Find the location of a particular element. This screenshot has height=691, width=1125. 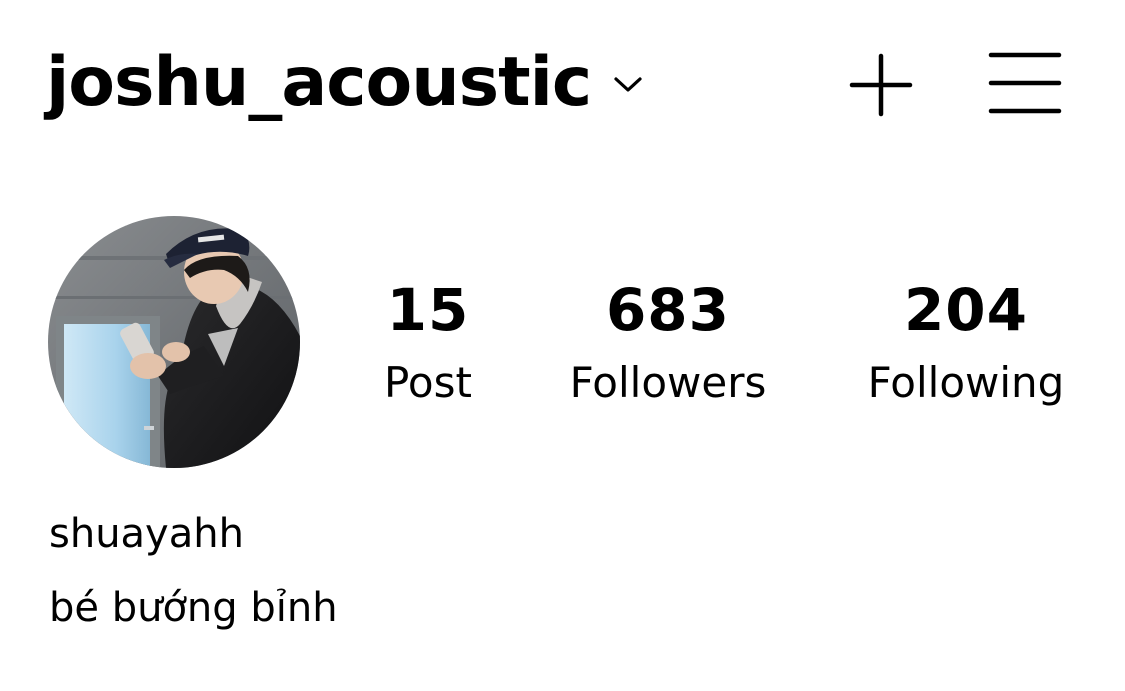

account-switcher: joshu_acoustic is located at coordinates (344, 83).